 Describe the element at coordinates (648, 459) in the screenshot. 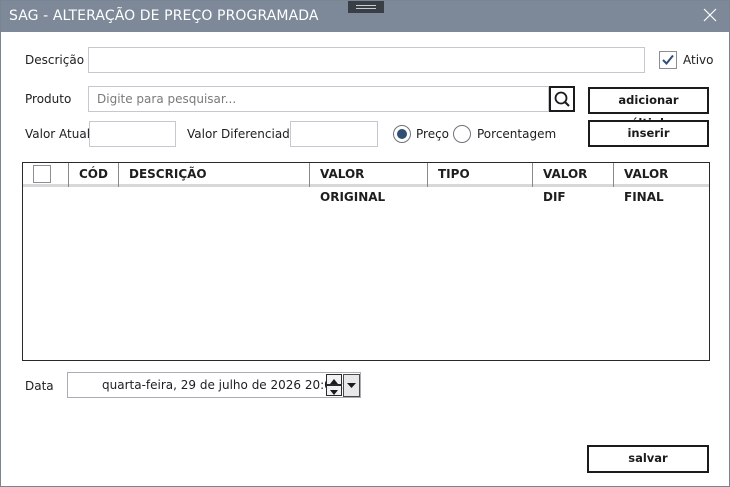

I see `salvar-button: salvar` at that location.